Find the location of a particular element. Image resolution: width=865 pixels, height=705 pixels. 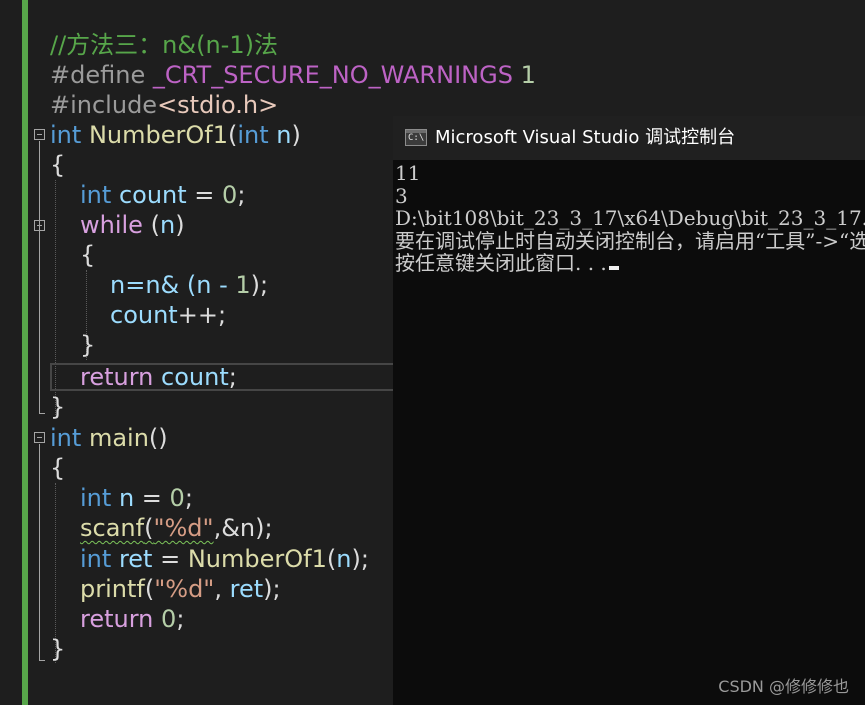

include-lt: < is located at coordinates (167, 105).